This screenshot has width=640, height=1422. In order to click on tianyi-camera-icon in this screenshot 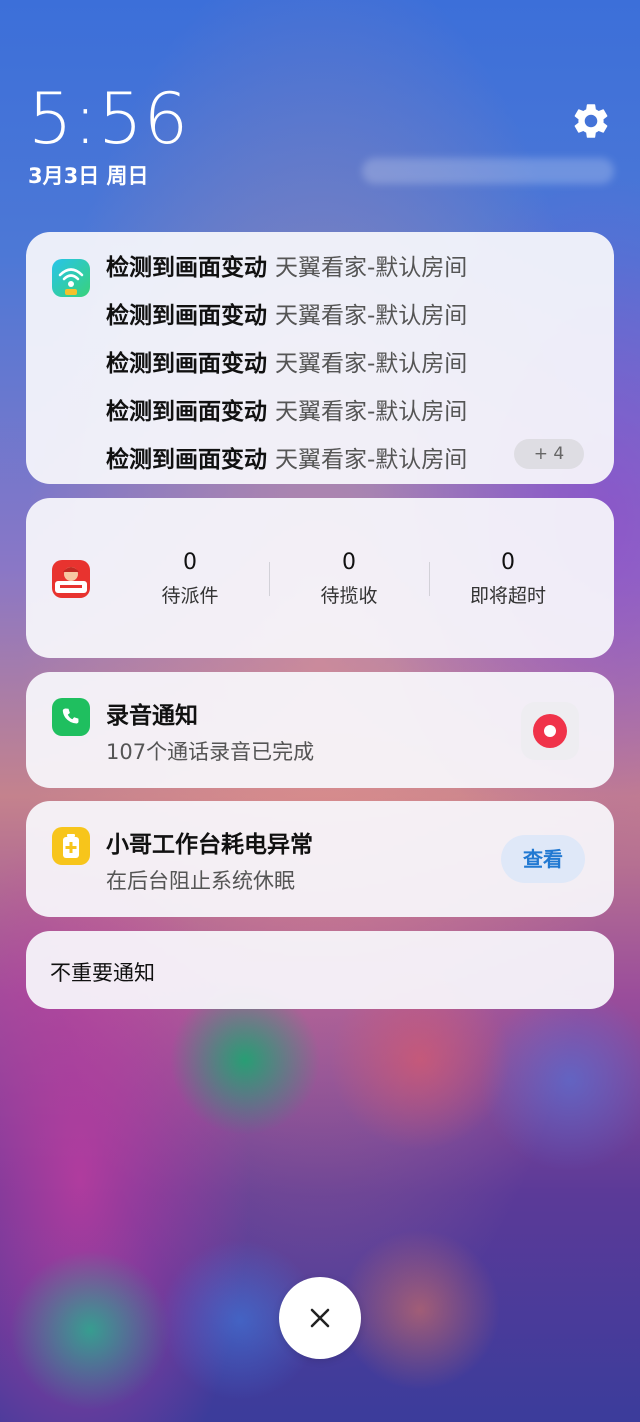, I will do `click(71, 278)`.